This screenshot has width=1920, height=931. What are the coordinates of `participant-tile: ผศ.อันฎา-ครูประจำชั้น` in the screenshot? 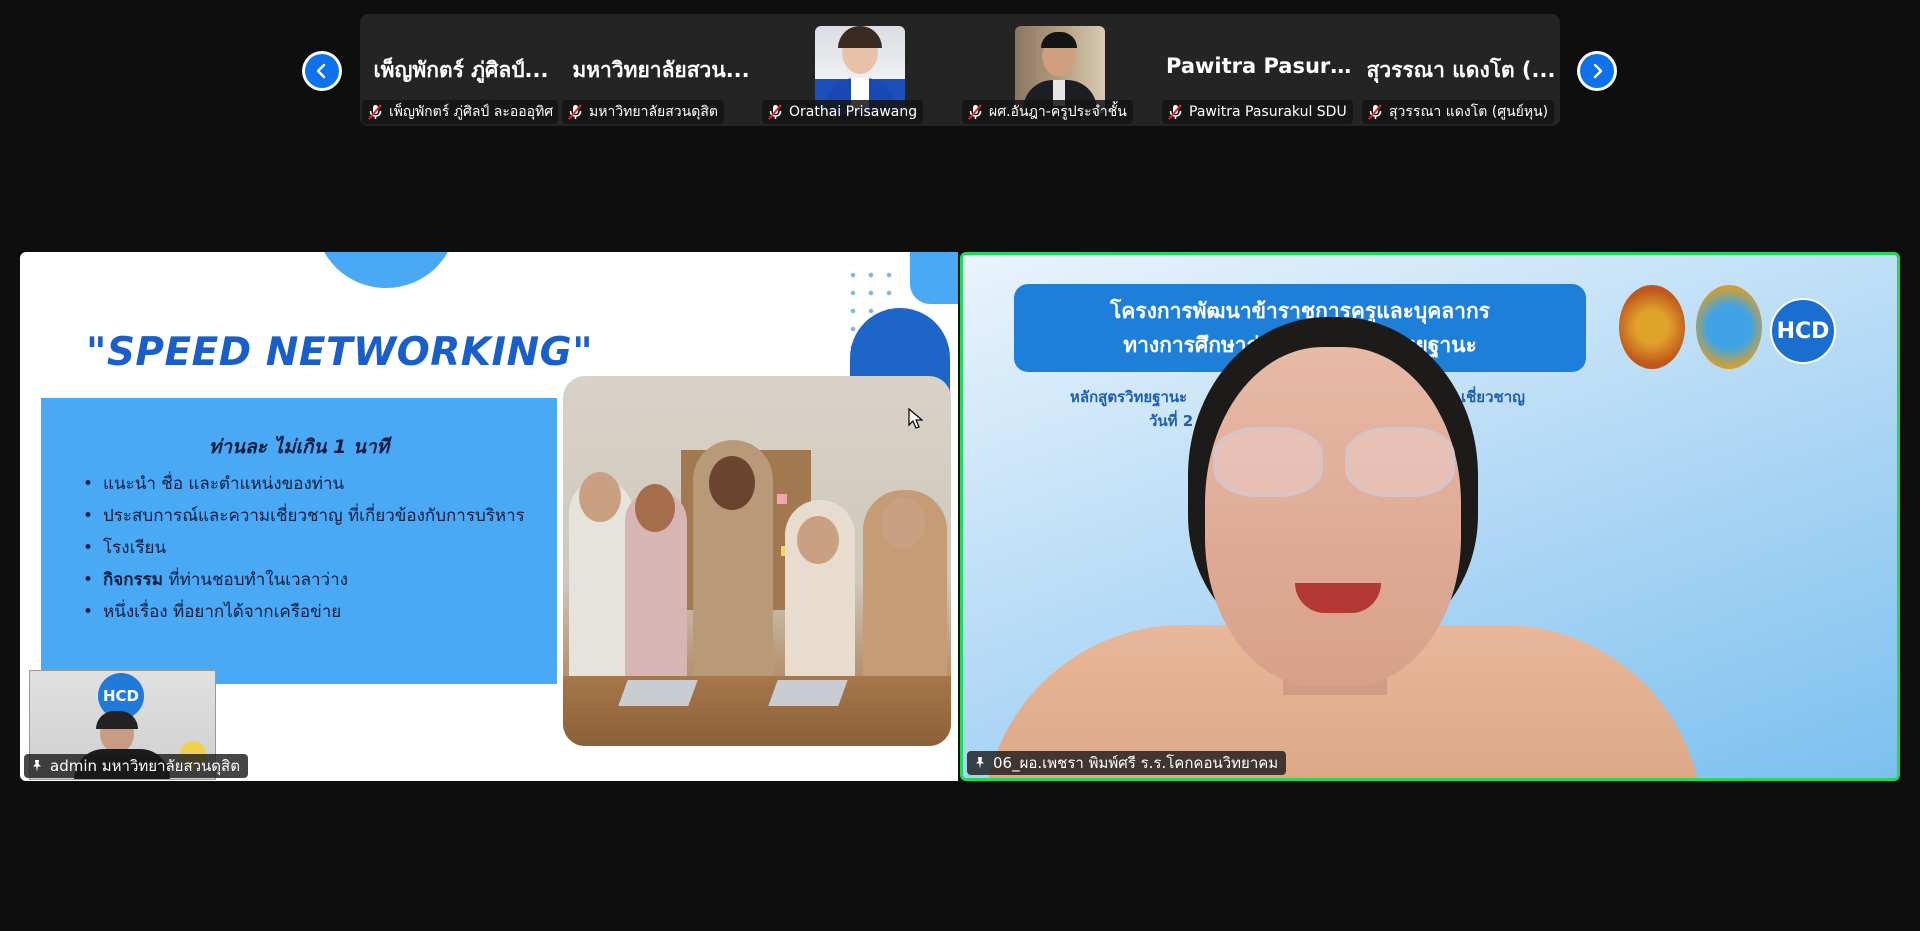 It's located at (1060, 70).